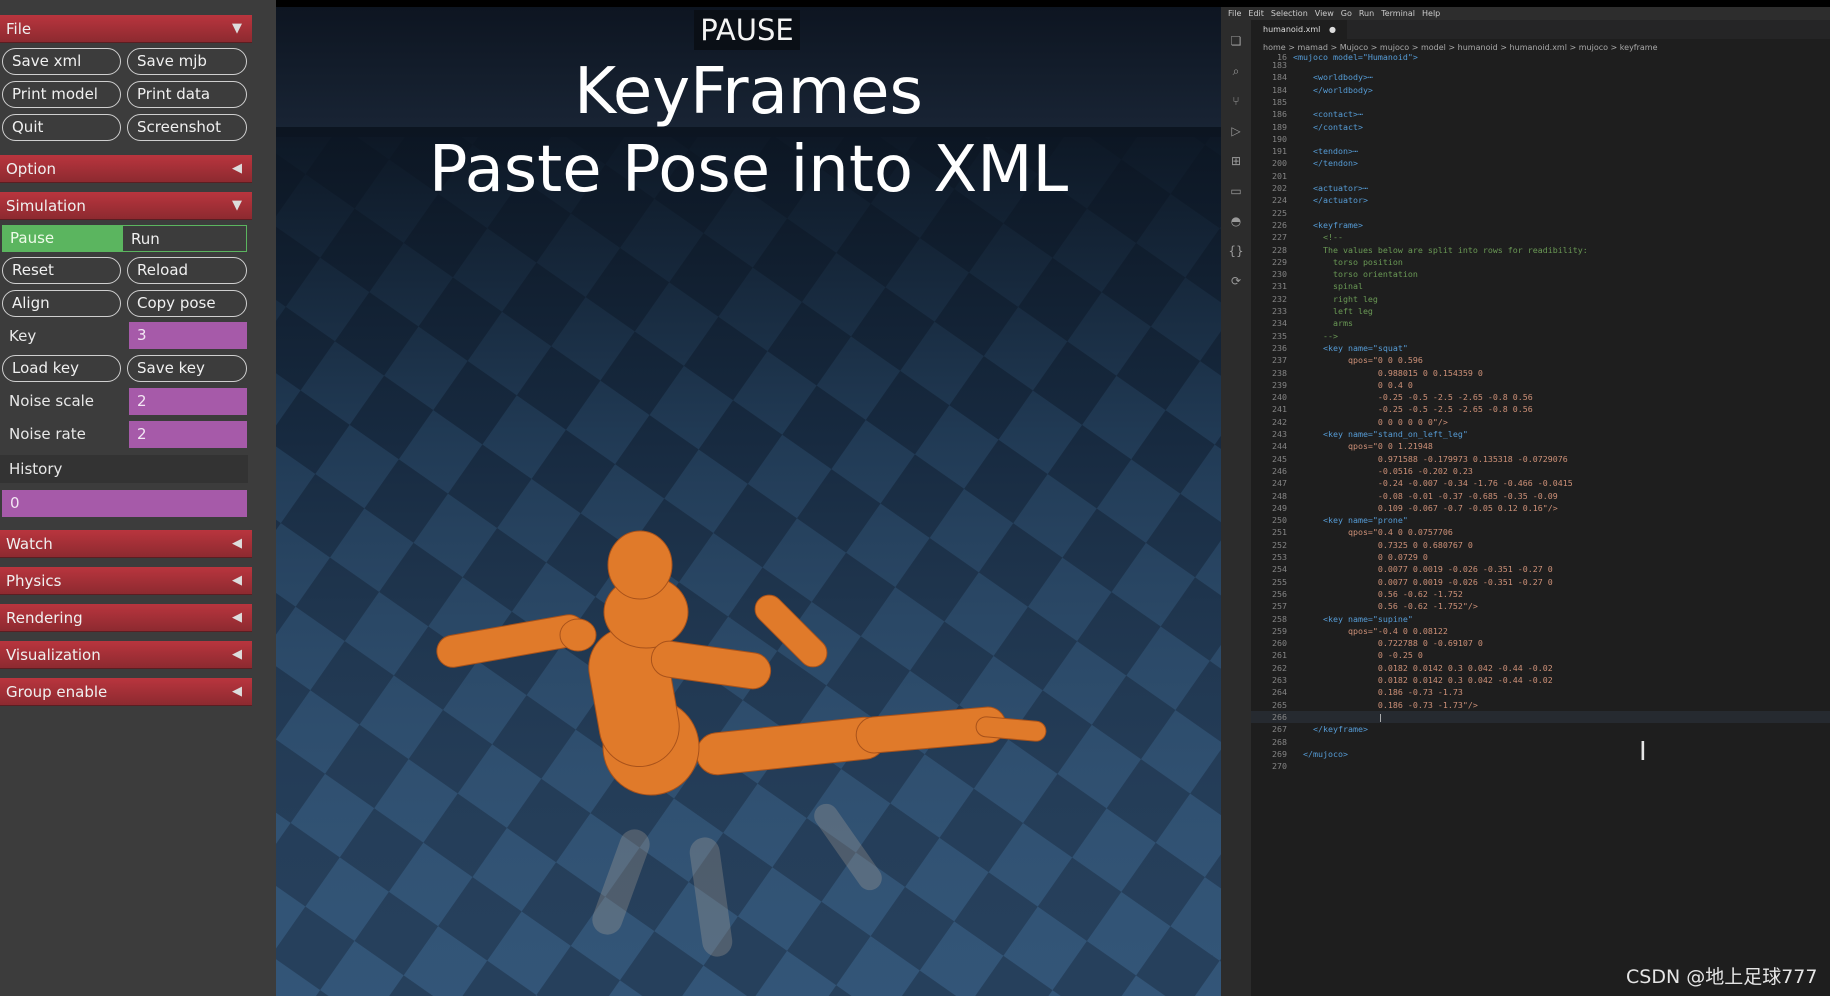 This screenshot has height=996, width=1830. What do you see at coordinates (1540, 434) in the screenshot?
I see `code-line: 243 <key name="stand_on_left_leg"` at bounding box center [1540, 434].